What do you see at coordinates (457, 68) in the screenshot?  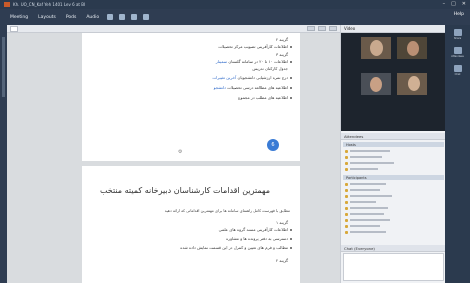 I see `chat-icon` at bounding box center [457, 68].